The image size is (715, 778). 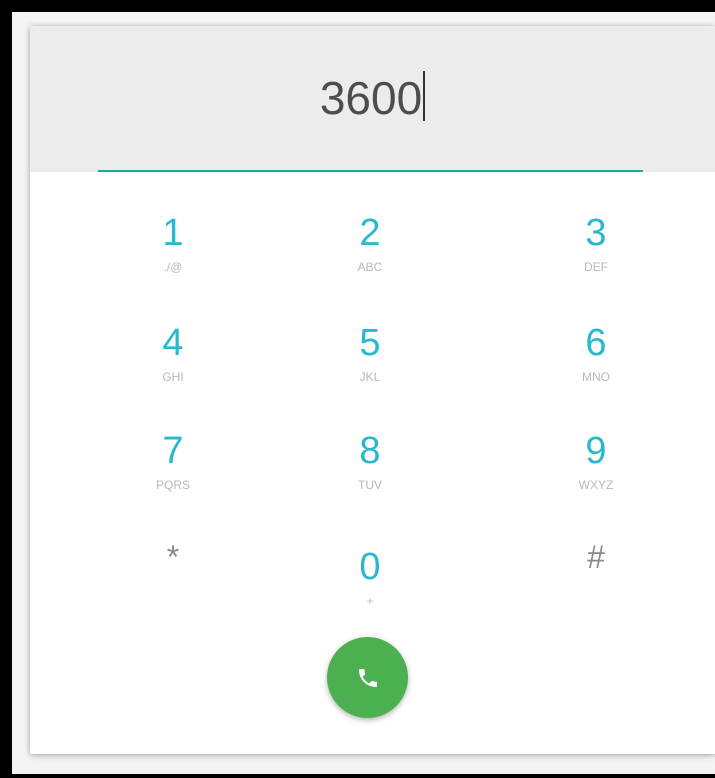 What do you see at coordinates (173, 367) in the screenshot?
I see `key-4: 4 GHI` at bounding box center [173, 367].